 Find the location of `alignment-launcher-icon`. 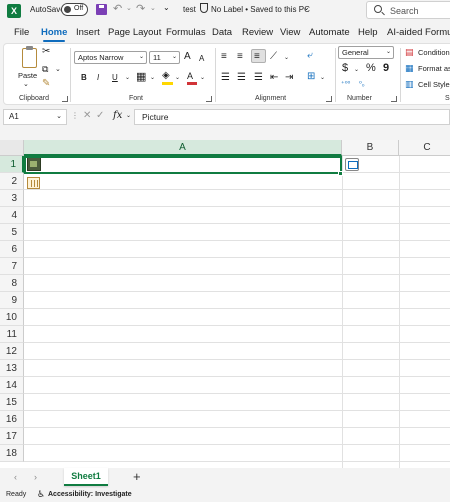

alignment-launcher-icon is located at coordinates (329, 99).